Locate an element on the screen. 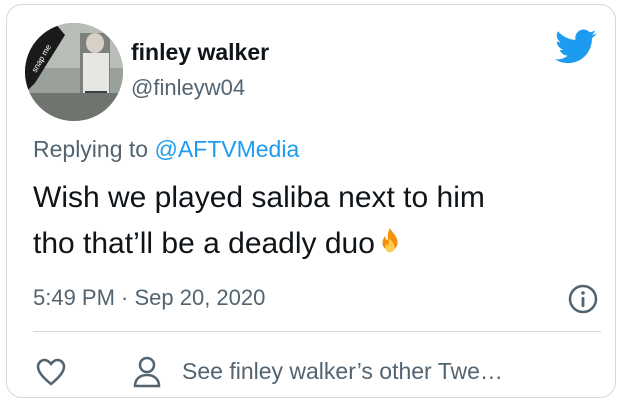  display-name: finley walker is located at coordinates (200, 52).